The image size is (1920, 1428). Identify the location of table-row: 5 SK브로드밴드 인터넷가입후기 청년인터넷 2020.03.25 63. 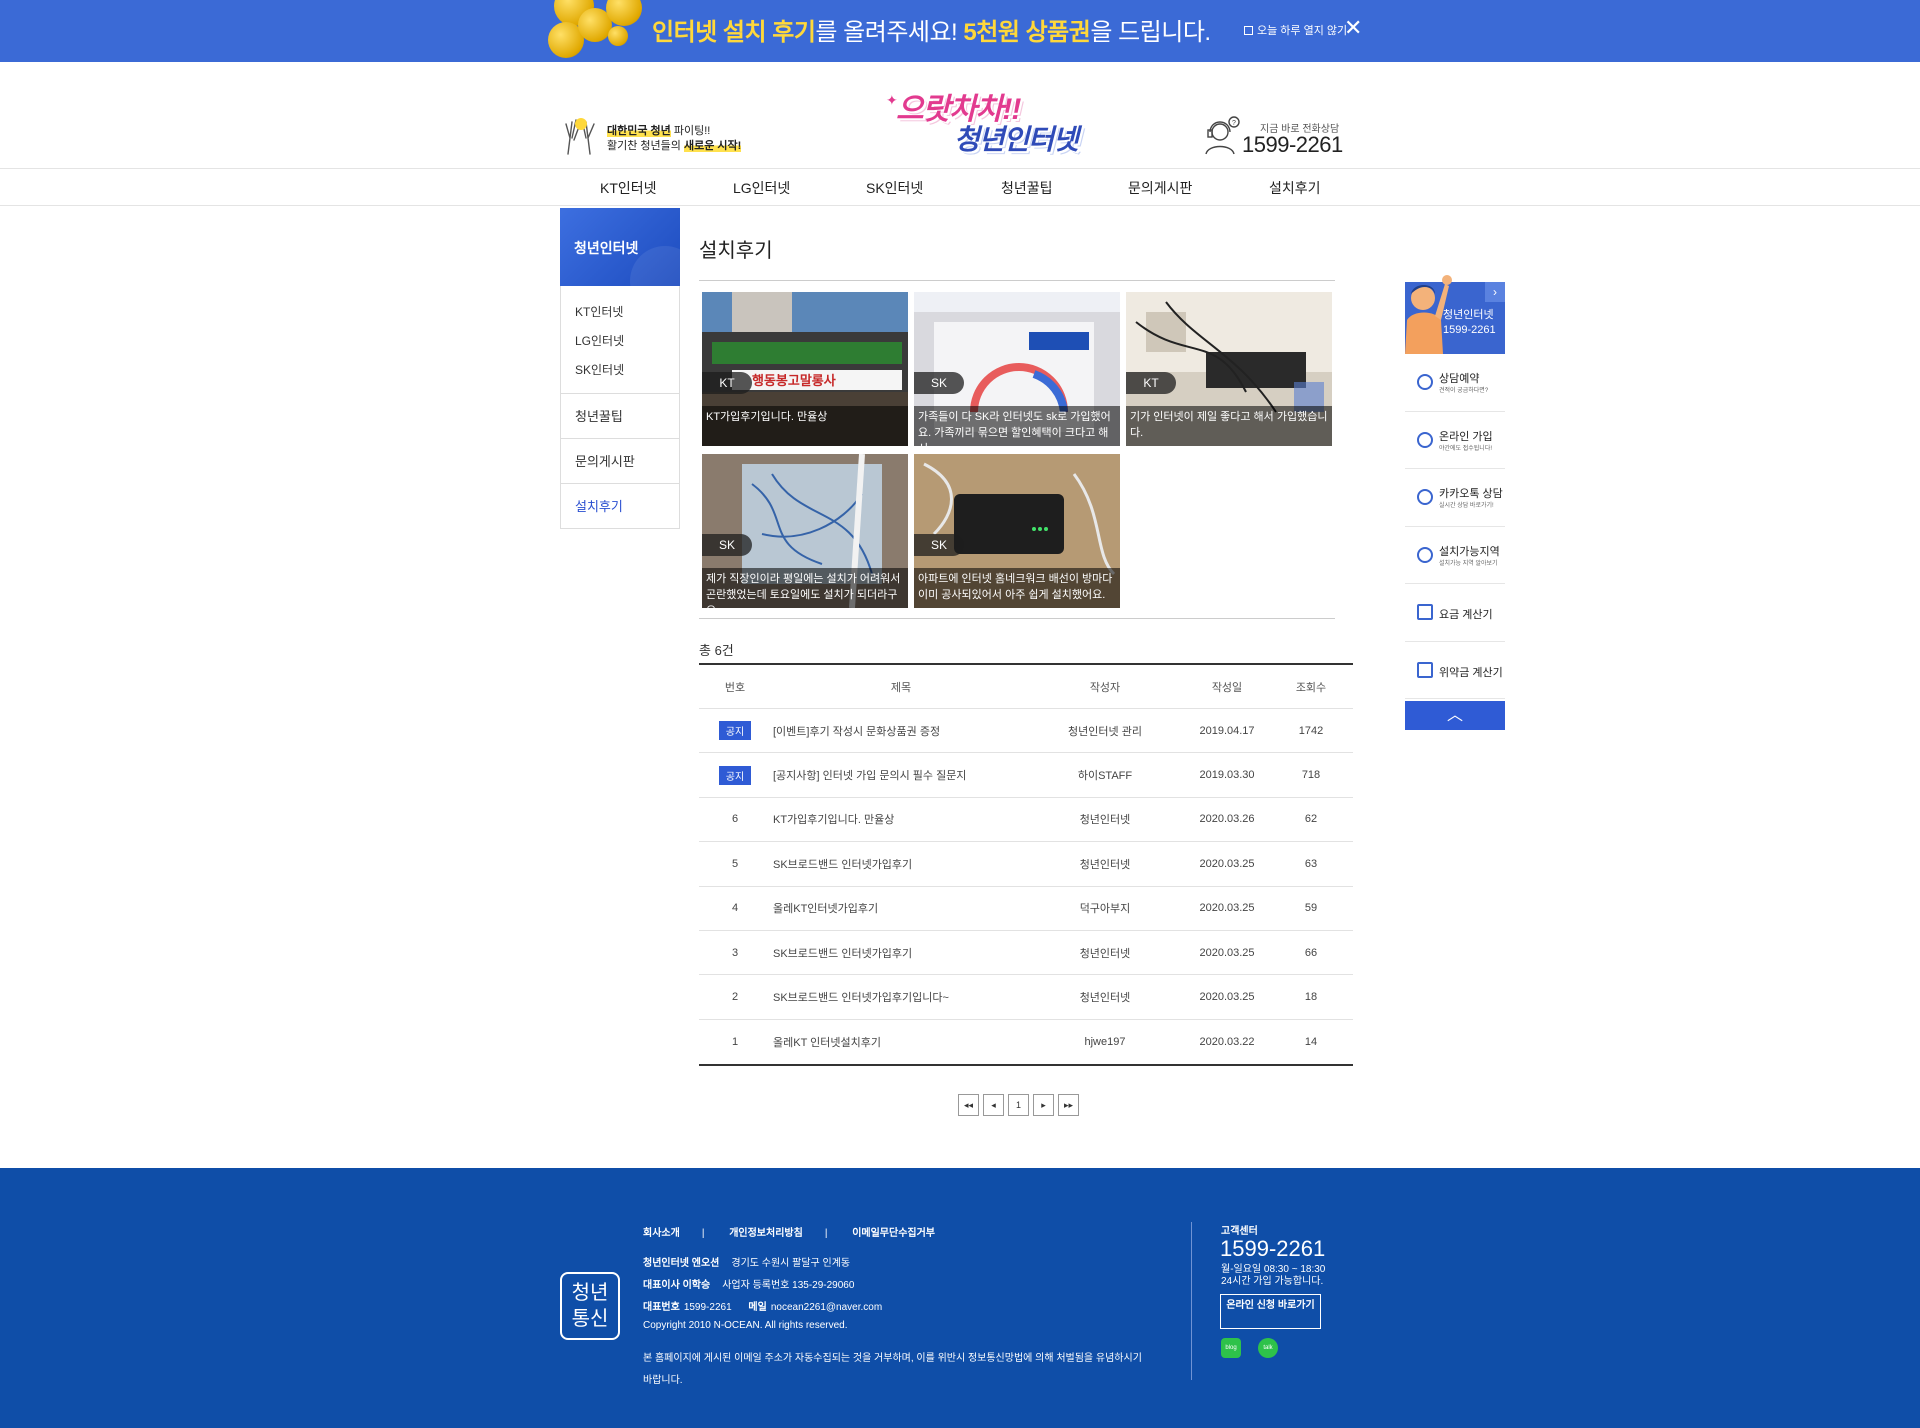
(1026, 864).